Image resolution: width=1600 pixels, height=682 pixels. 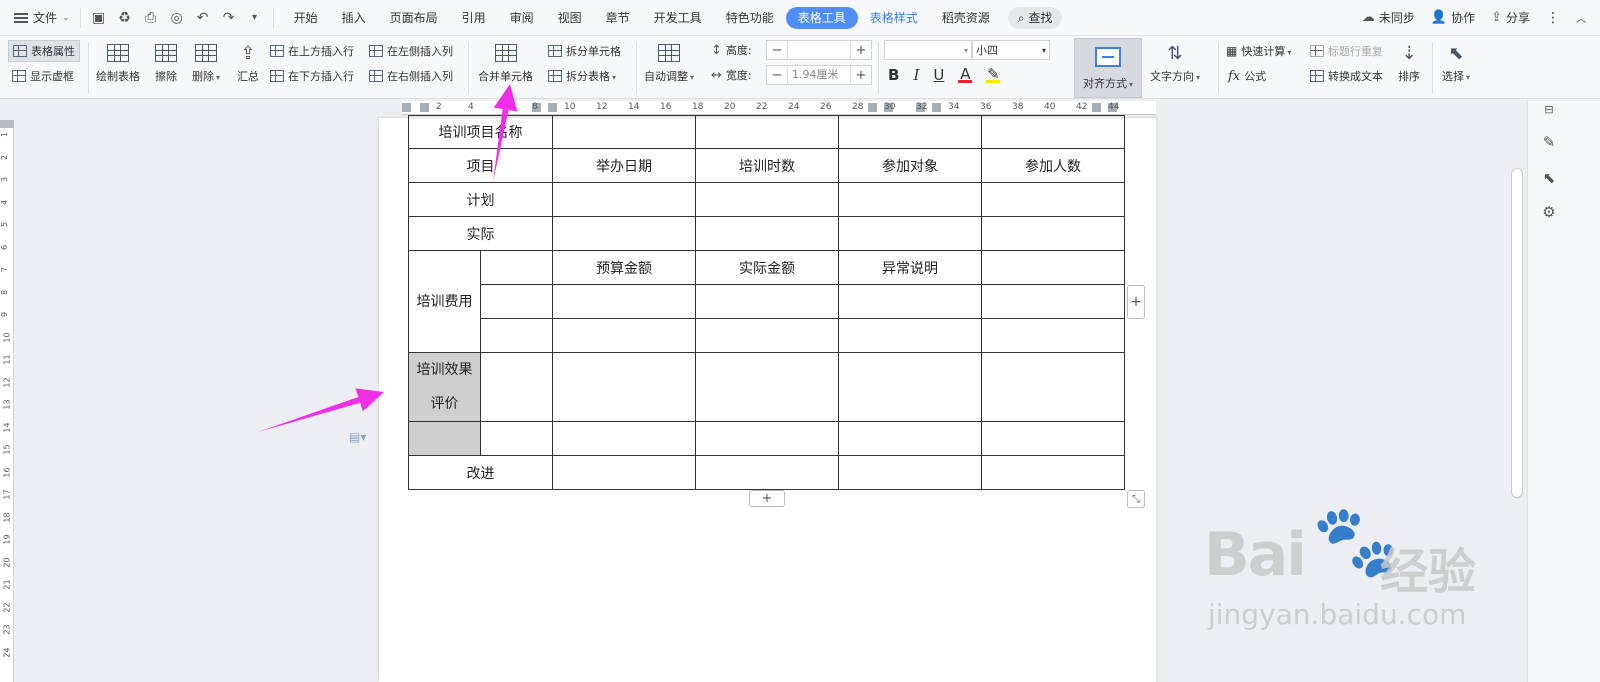 I want to click on tab-view: 视图, so click(x=570, y=18).